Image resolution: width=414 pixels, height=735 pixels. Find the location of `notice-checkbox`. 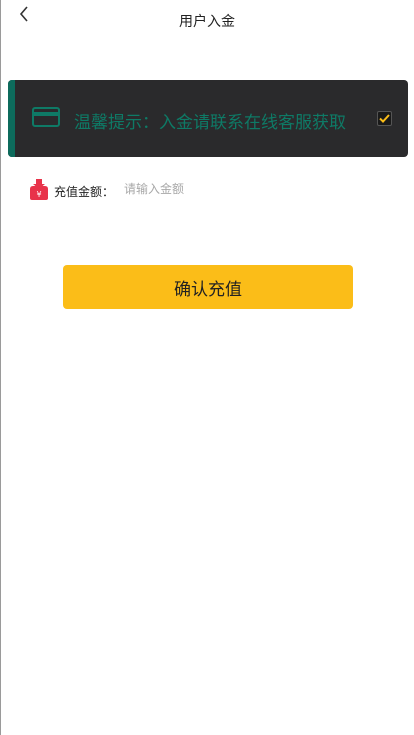

notice-checkbox is located at coordinates (384, 118).